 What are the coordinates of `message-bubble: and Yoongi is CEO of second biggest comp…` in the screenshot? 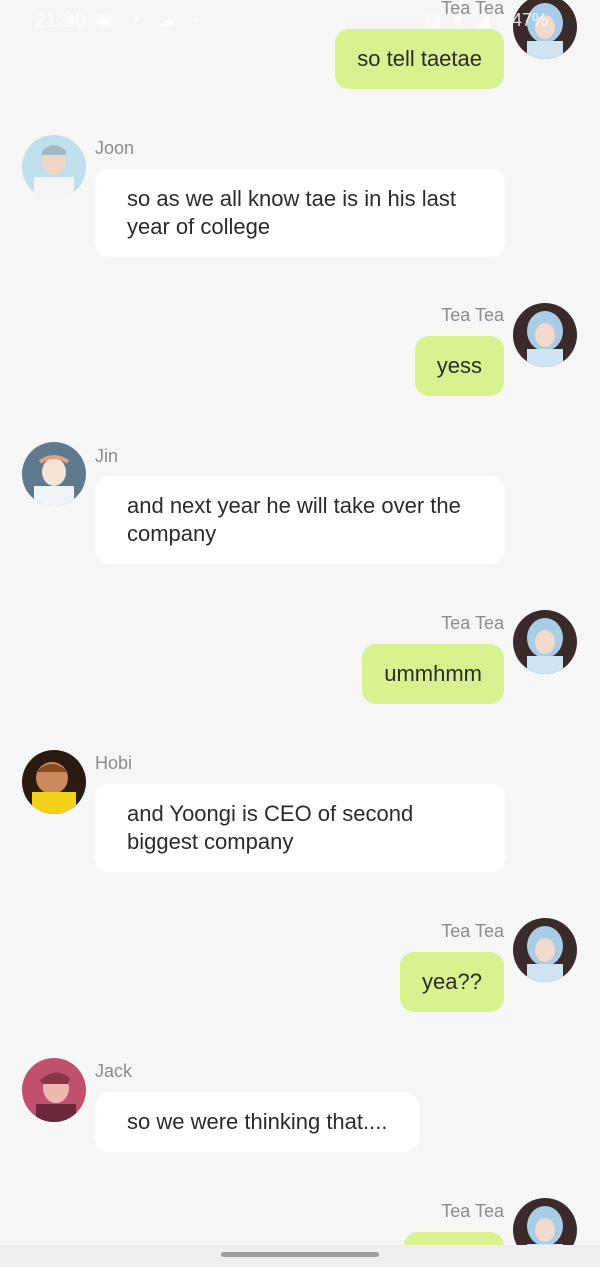 It's located at (300, 828).